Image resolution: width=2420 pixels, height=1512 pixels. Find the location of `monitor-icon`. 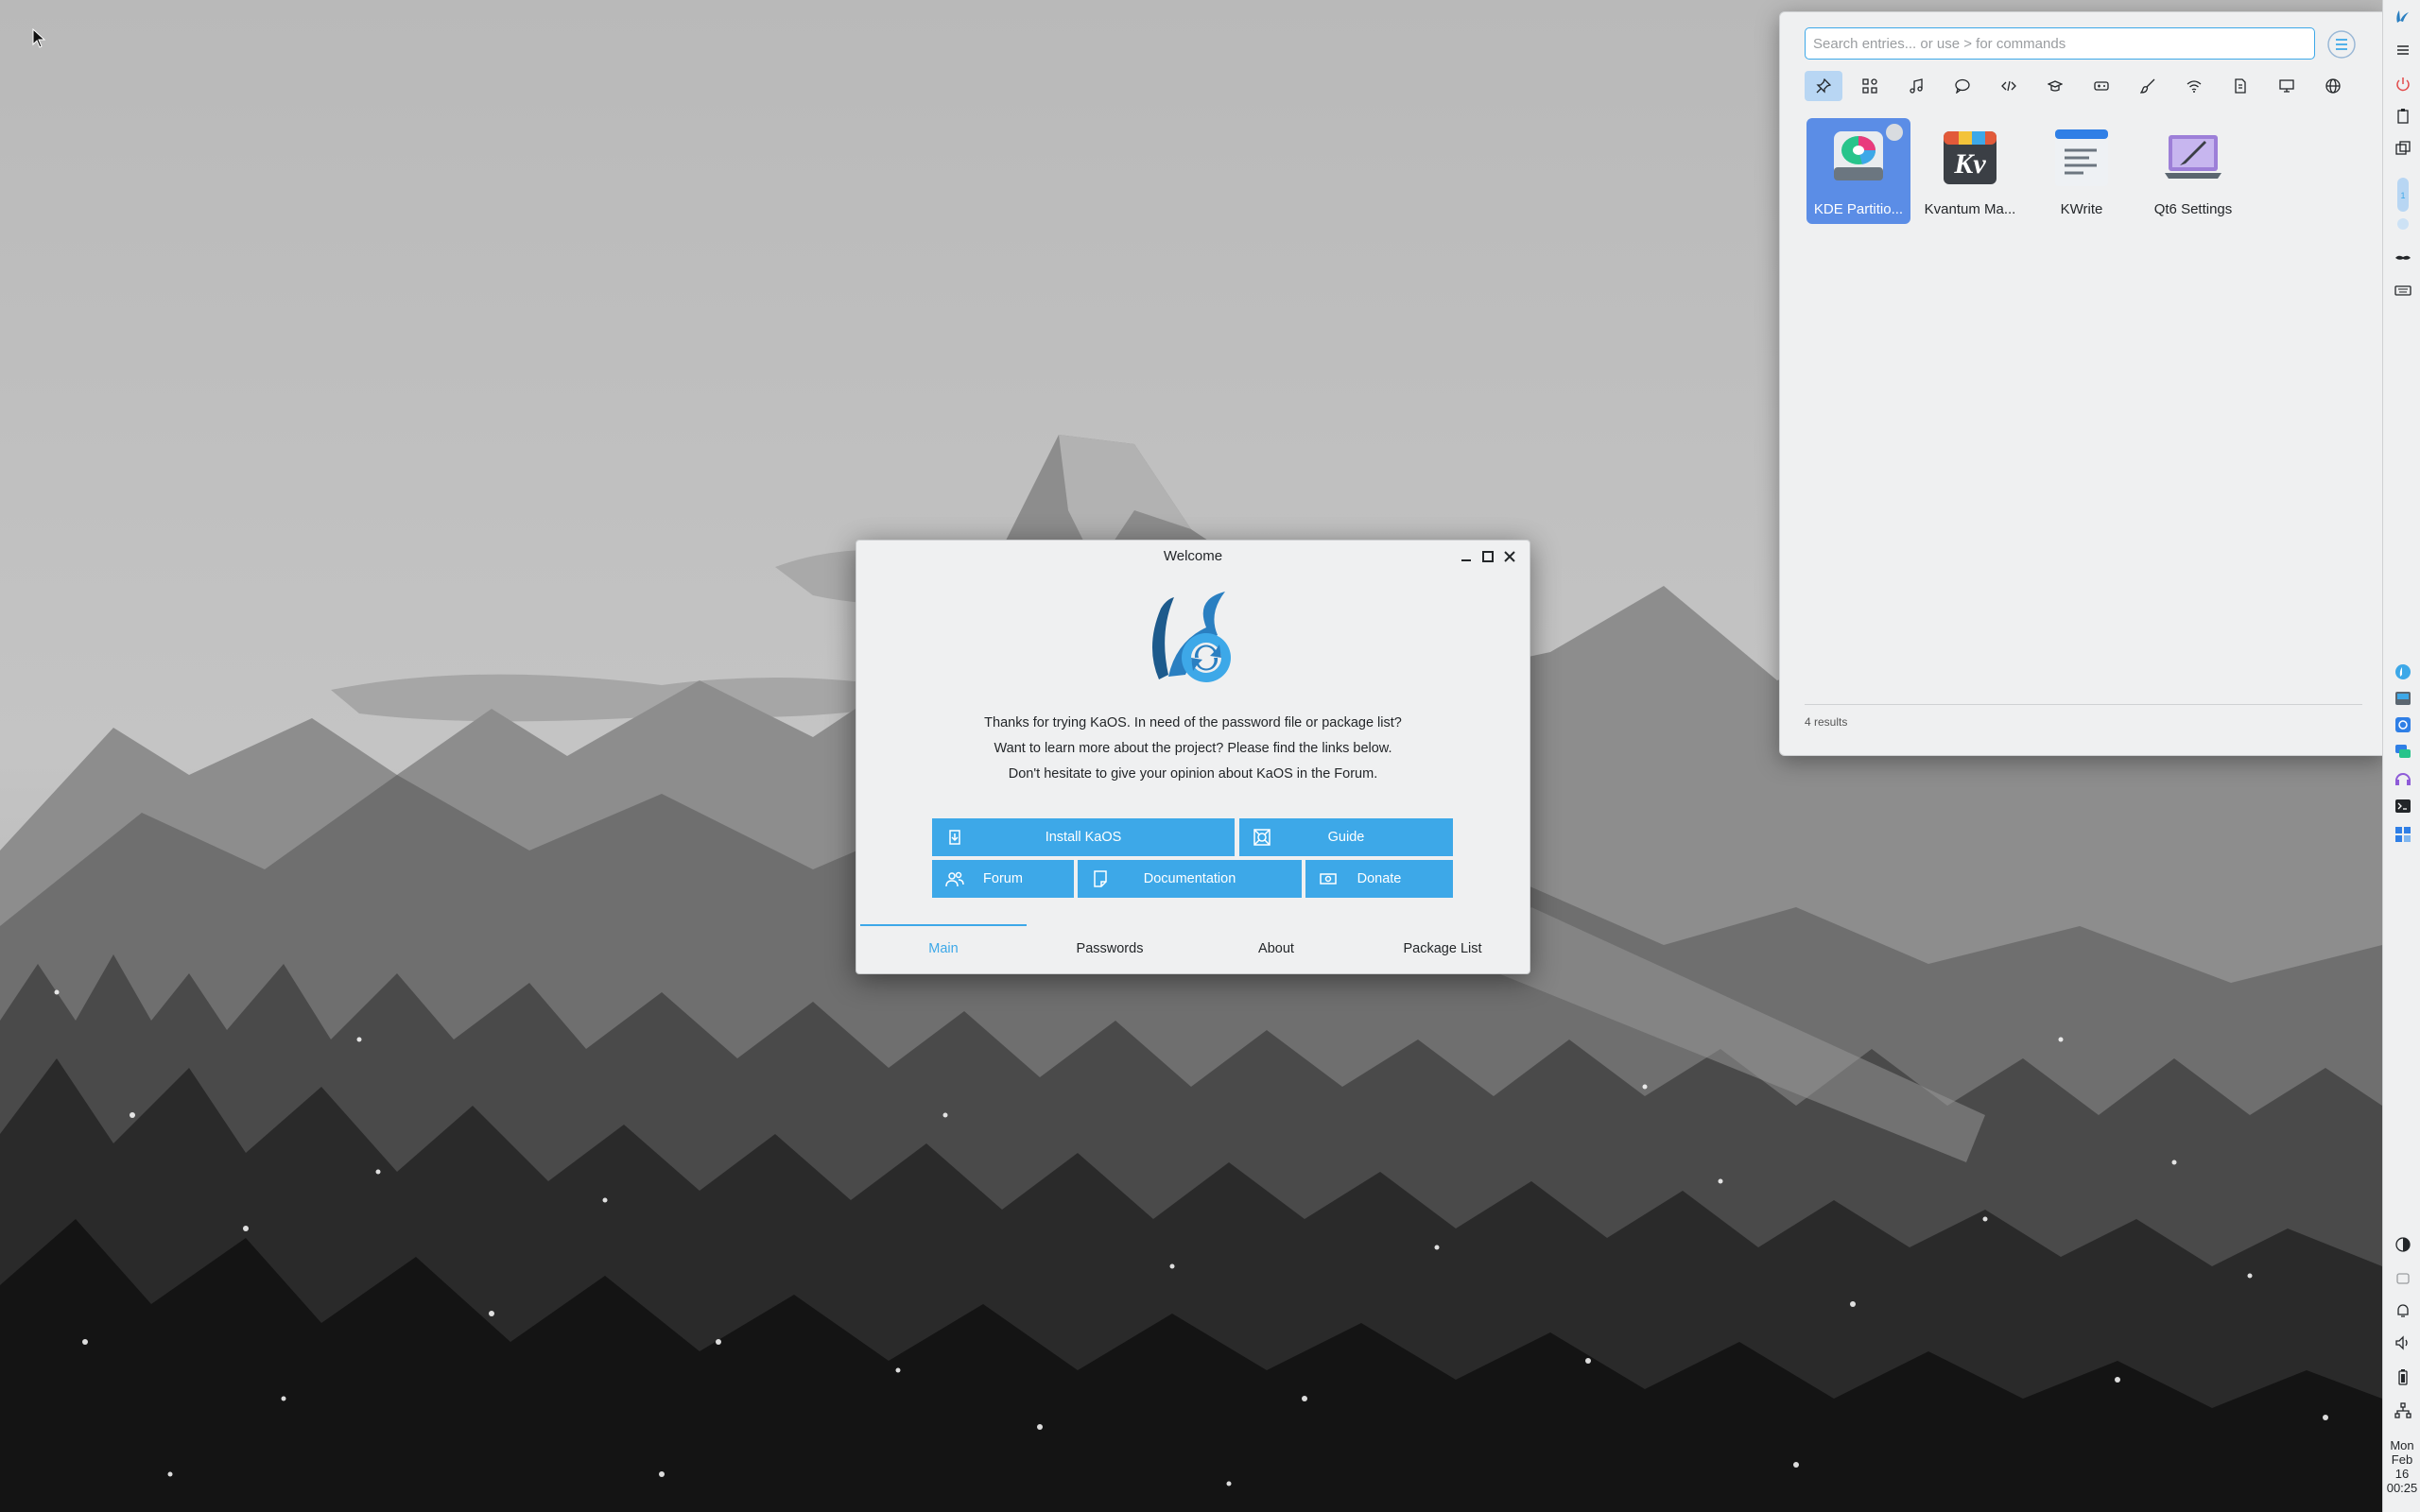

monitor-icon is located at coordinates (2287, 86).